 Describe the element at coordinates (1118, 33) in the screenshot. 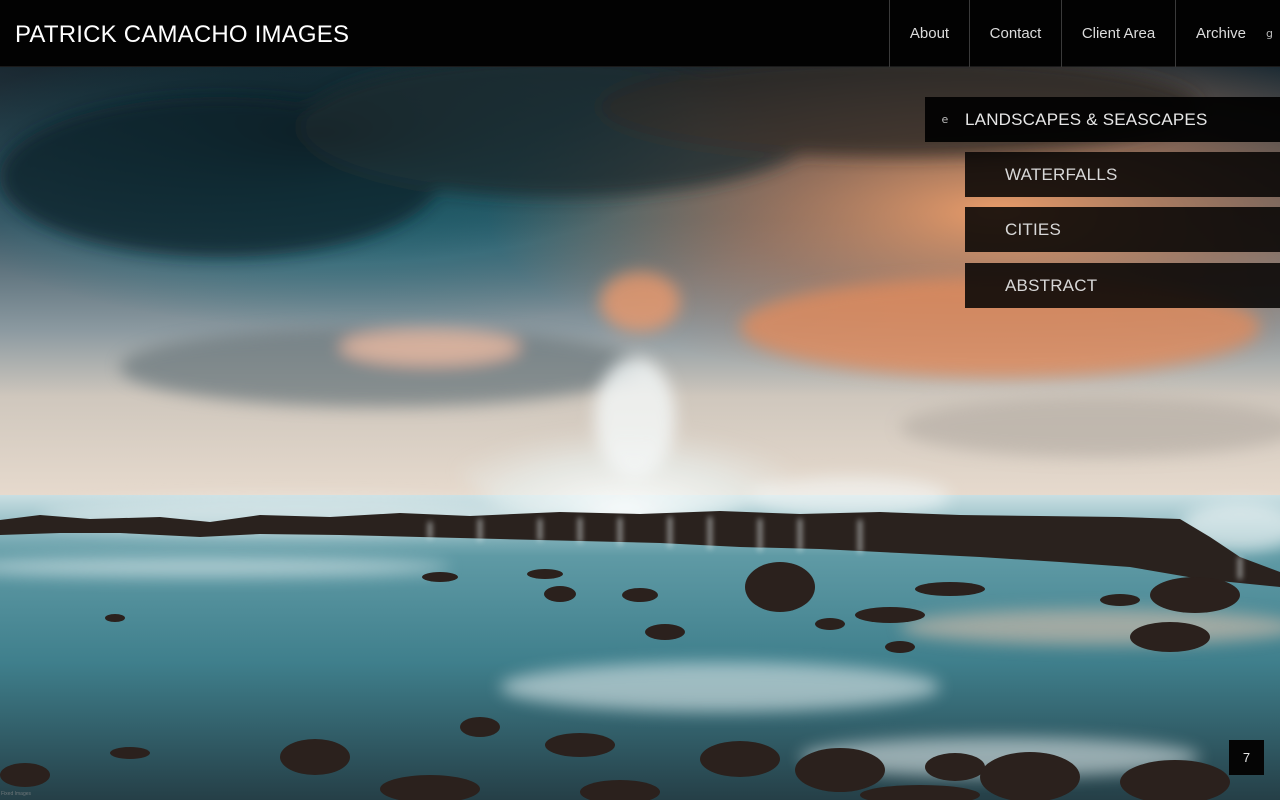

I see `nav-client-area: Client Area` at that location.